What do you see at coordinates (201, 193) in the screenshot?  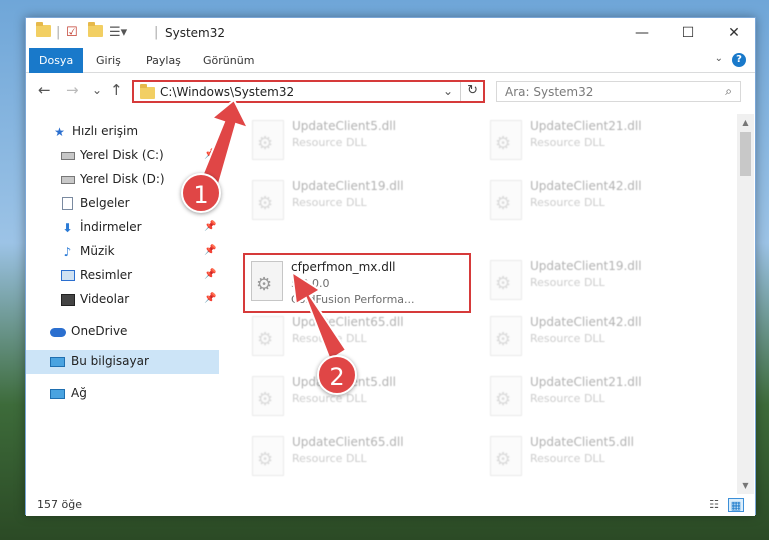 I see `step-badge-1: 1` at bounding box center [201, 193].